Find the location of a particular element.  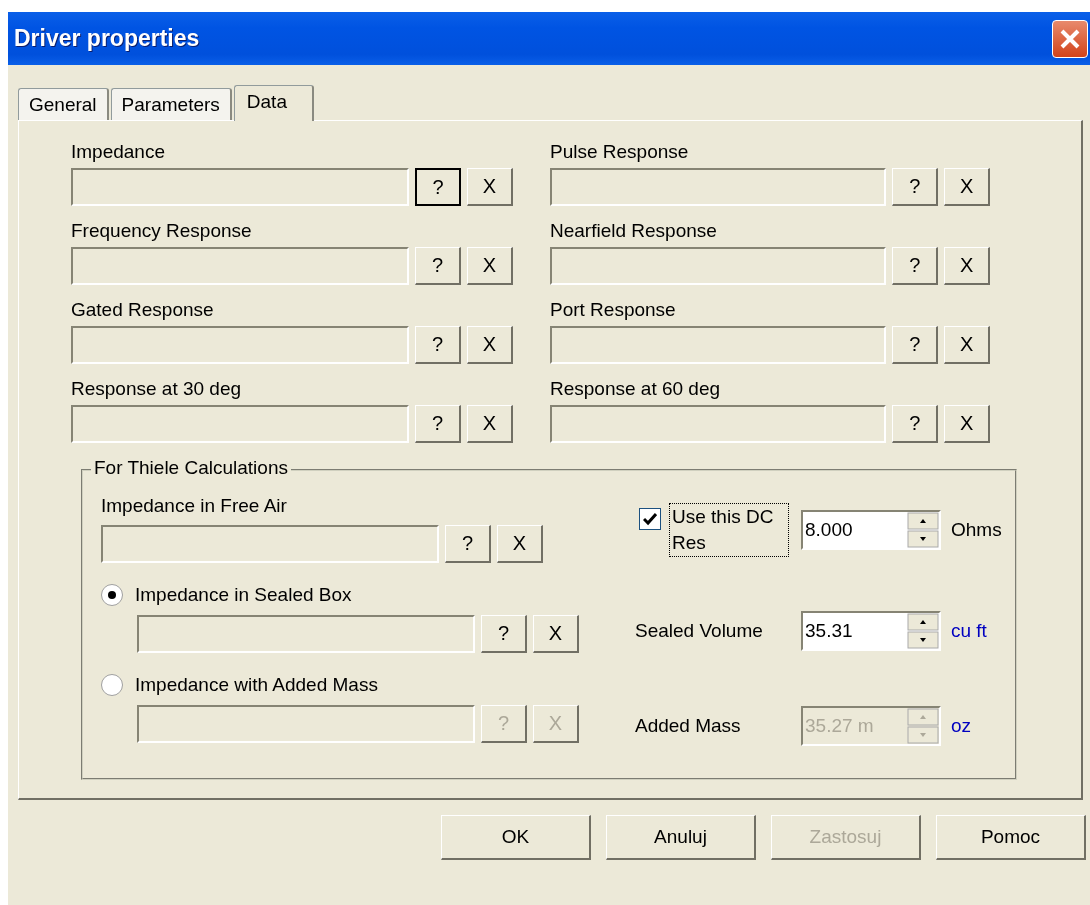

field-label: Frequency Response is located at coordinates (162, 231).